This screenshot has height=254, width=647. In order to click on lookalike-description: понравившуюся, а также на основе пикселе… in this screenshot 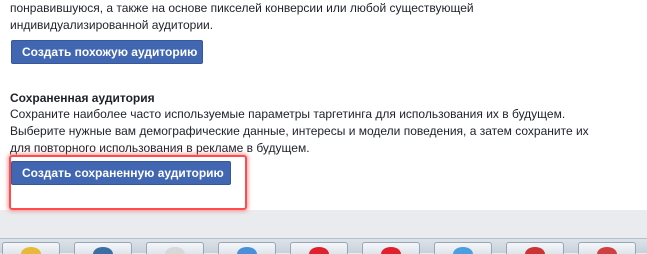, I will do `click(242, 16)`.